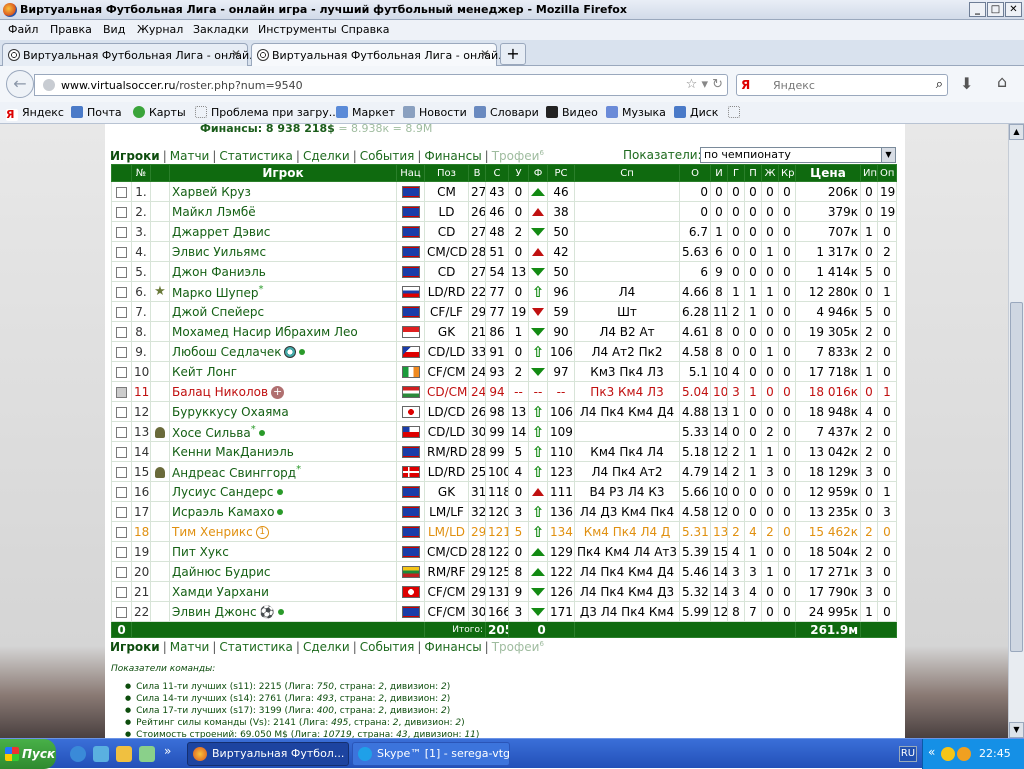 The height and width of the screenshot is (769, 1024). I want to click on header-nat: Нац, so click(410, 173).